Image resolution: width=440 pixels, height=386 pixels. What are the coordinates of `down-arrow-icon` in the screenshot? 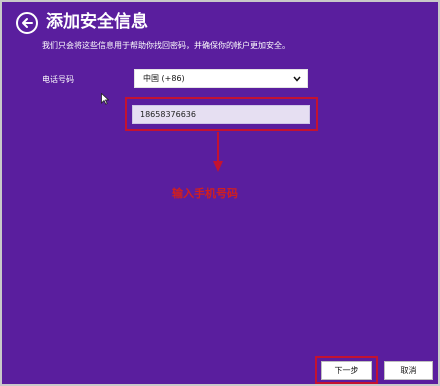 It's located at (218, 152).